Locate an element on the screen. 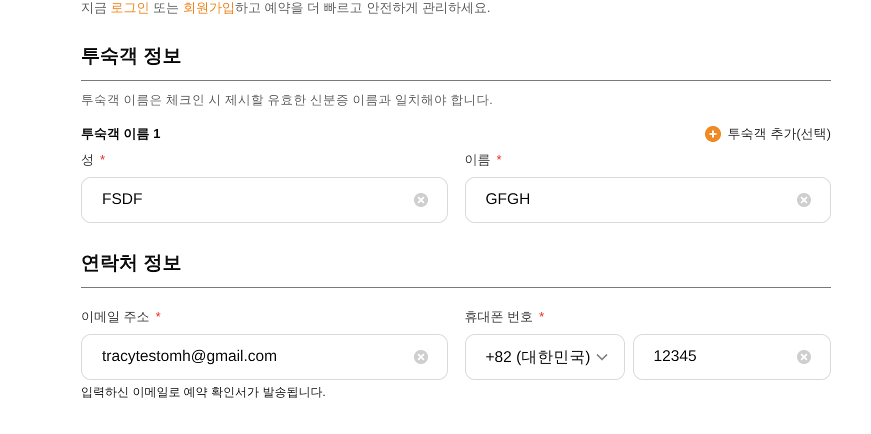 Image resolution: width=871 pixels, height=434 pixels. section-title: 투숙객 정보 is located at coordinates (131, 57).